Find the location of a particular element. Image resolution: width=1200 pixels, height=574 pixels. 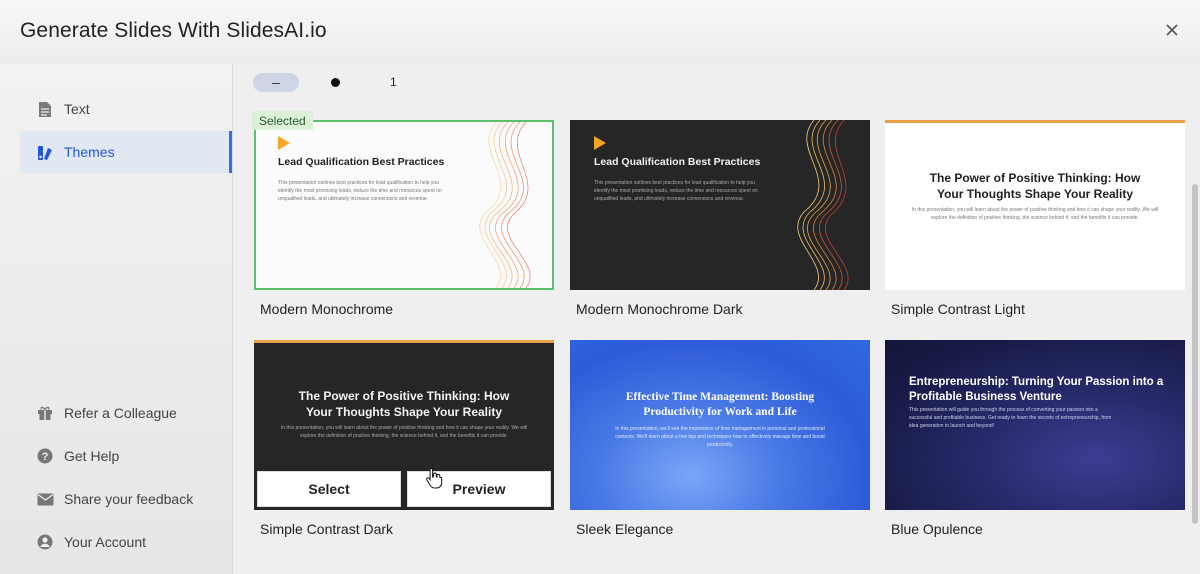

sidebar-item-text: Text is located at coordinates (126, 109).